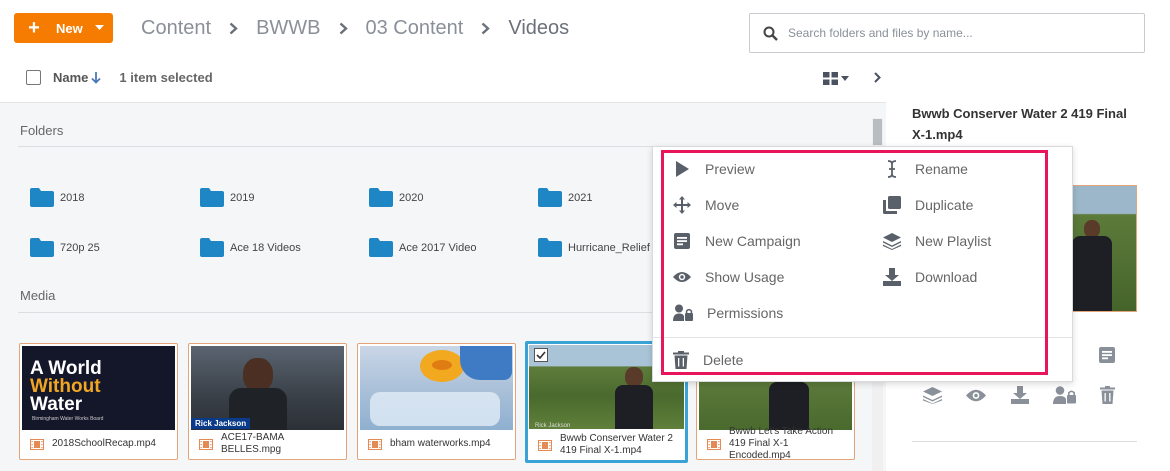 This screenshot has width=1170, height=471. I want to click on menu-item-label: Download, so click(946, 277).